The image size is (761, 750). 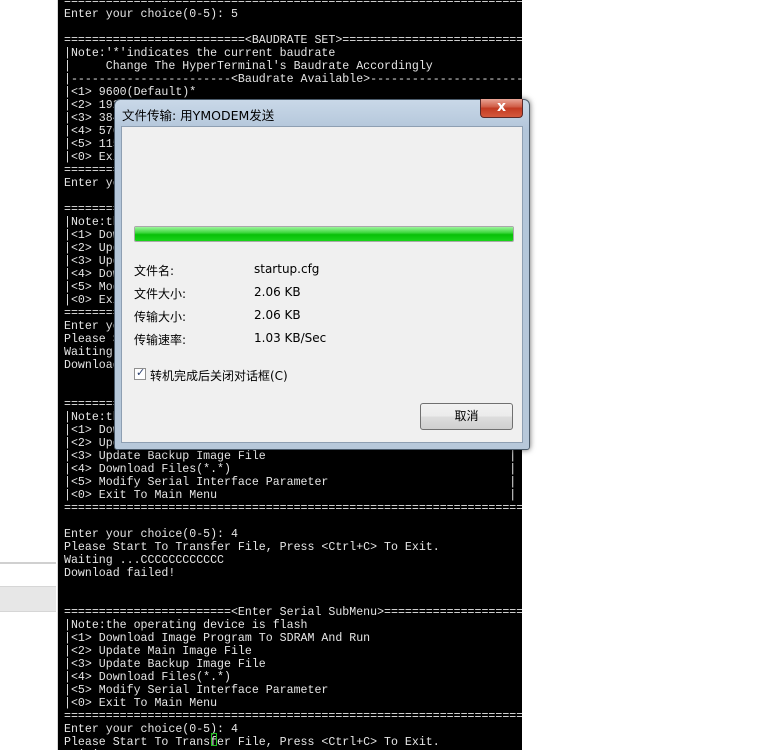 I want to click on left-divider, so click(x=28, y=563).